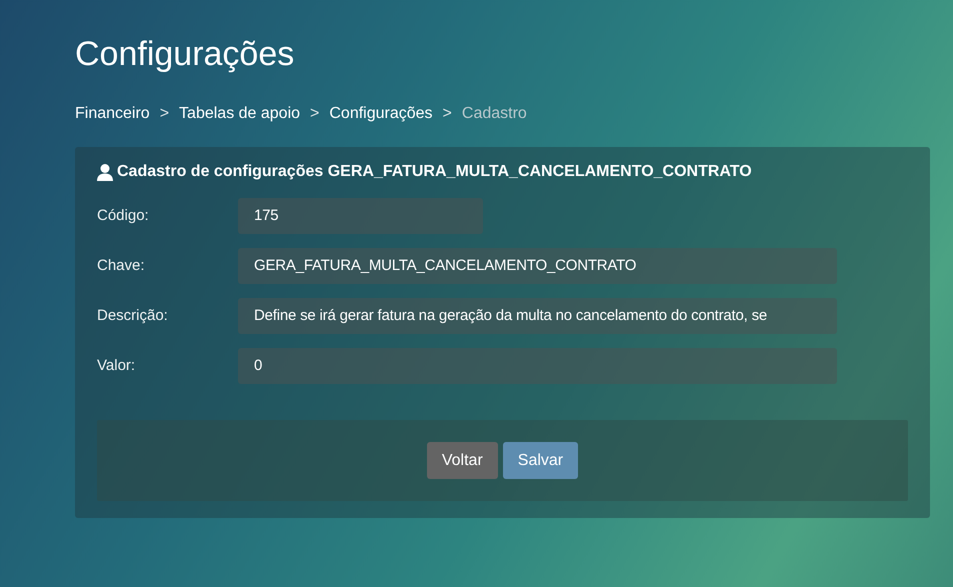 This screenshot has width=953, height=587. What do you see at coordinates (494, 114) in the screenshot?
I see `breadcrumb-item: Cadastro` at bounding box center [494, 114].